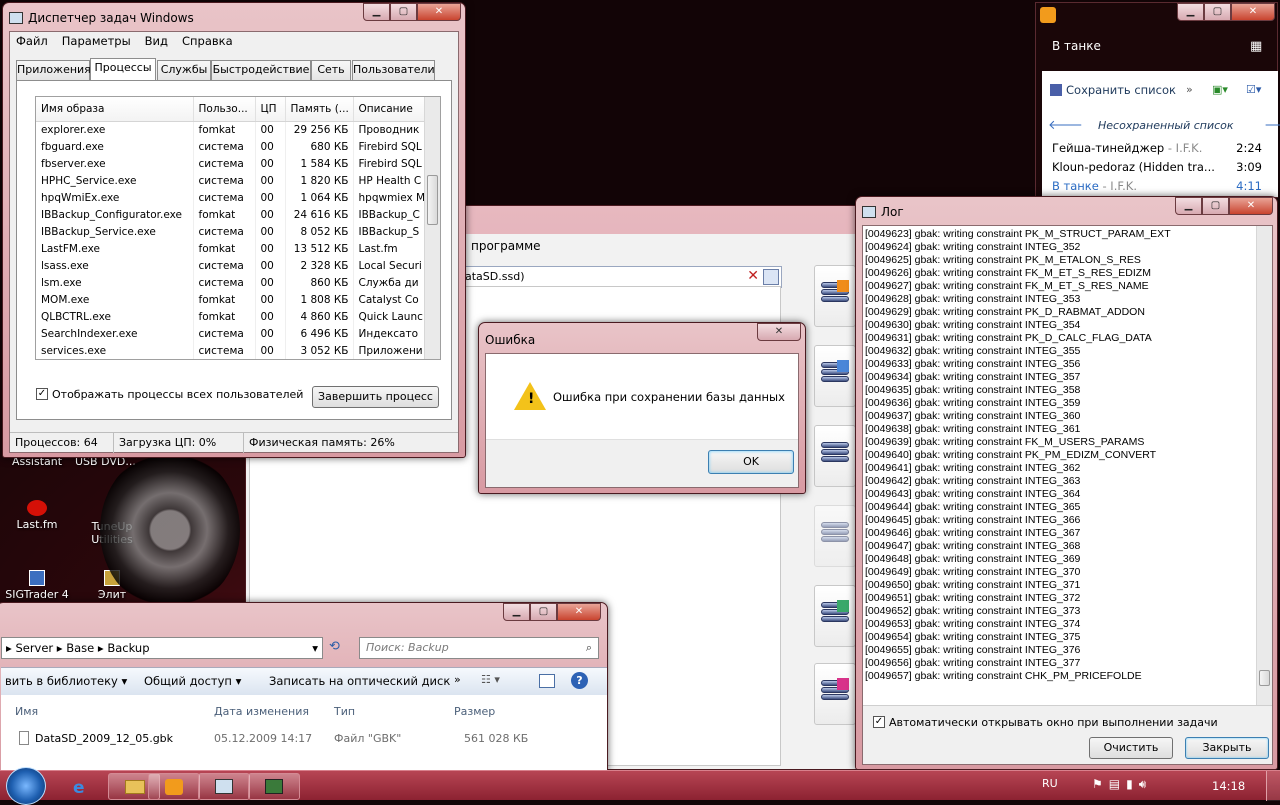  Describe the element at coordinates (375, 397) in the screenshot. I see `end-process-button: Завершить процесс` at that location.